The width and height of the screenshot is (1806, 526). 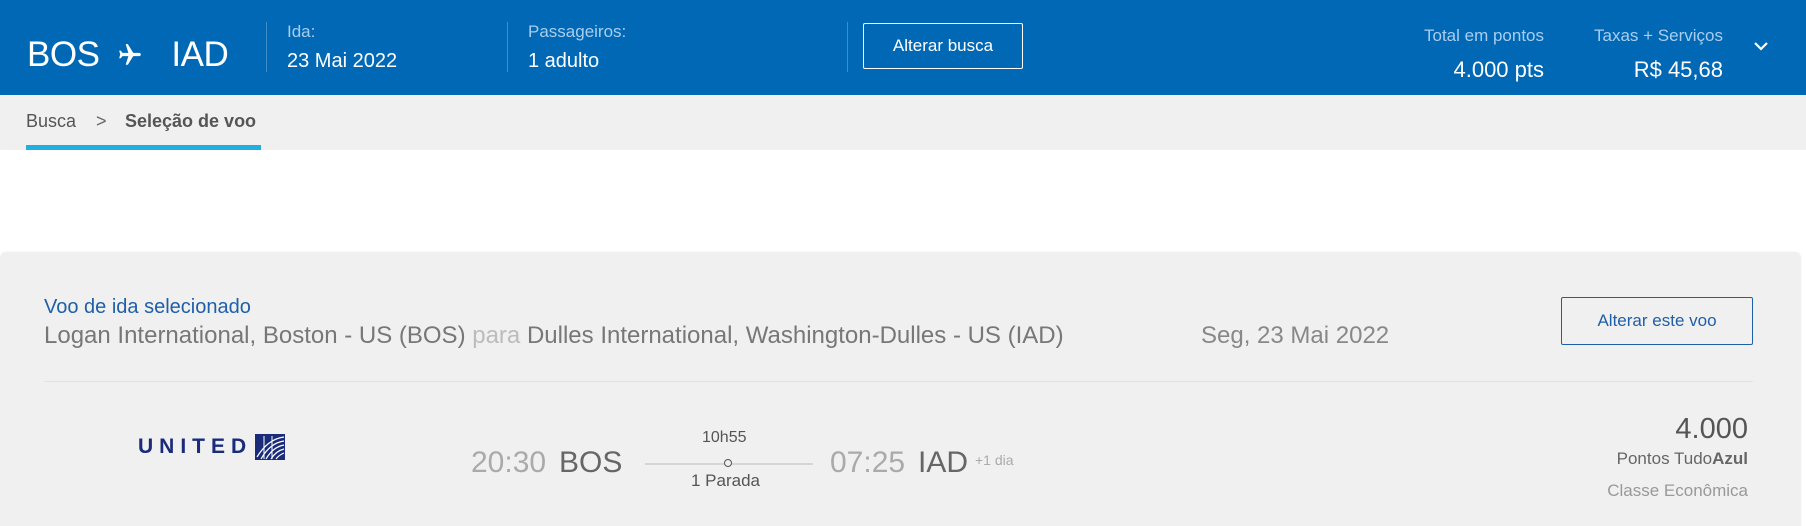 What do you see at coordinates (564, 61) in the screenshot?
I see `passengers-value: 1 adulto` at bounding box center [564, 61].